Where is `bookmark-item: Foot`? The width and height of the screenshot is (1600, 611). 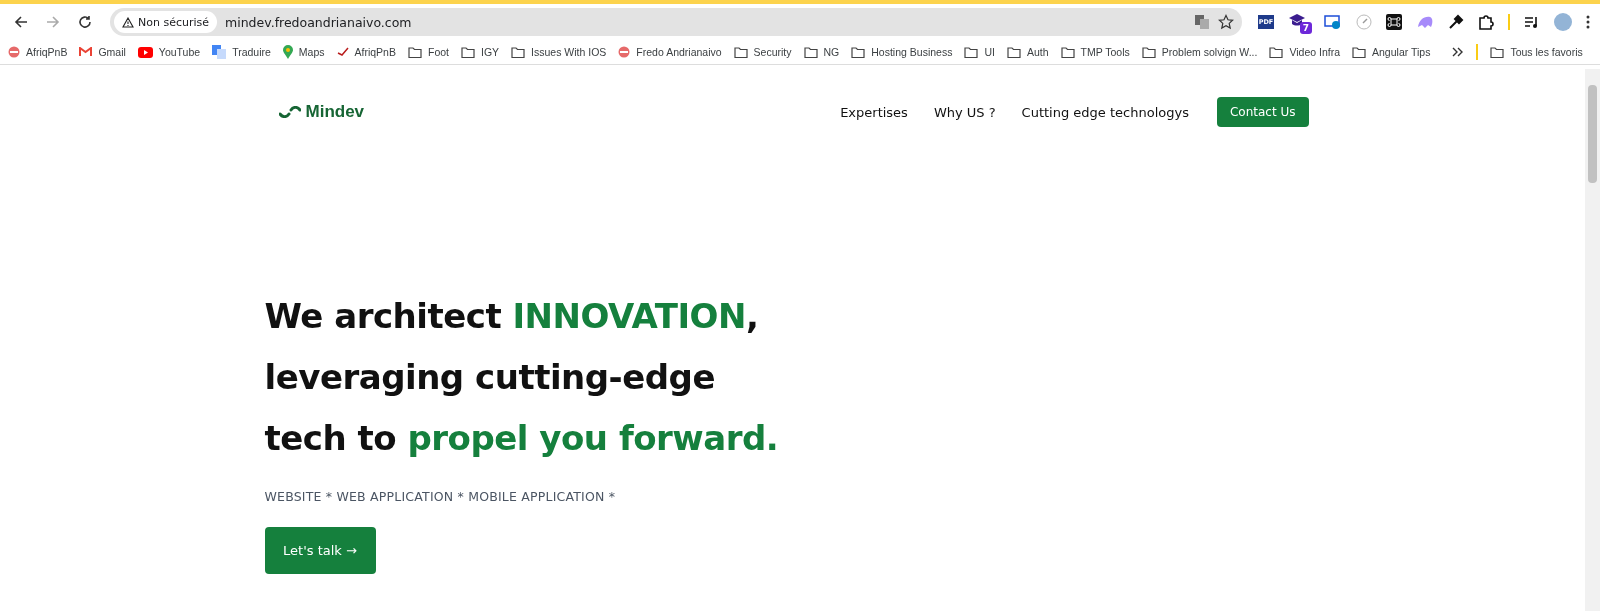
bookmark-item: Foot is located at coordinates (428, 52).